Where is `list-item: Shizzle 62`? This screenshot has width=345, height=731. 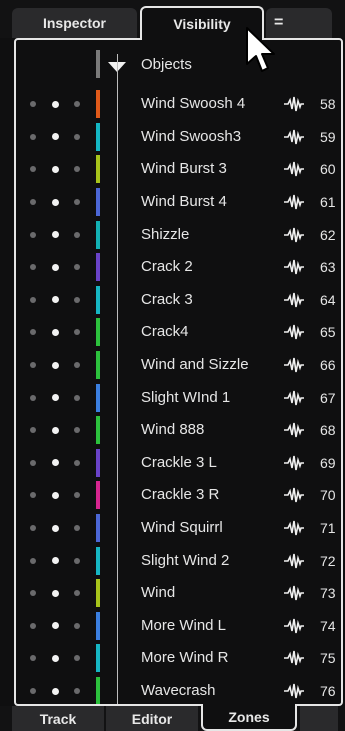 list-item: Shizzle 62 is located at coordinates (178, 234).